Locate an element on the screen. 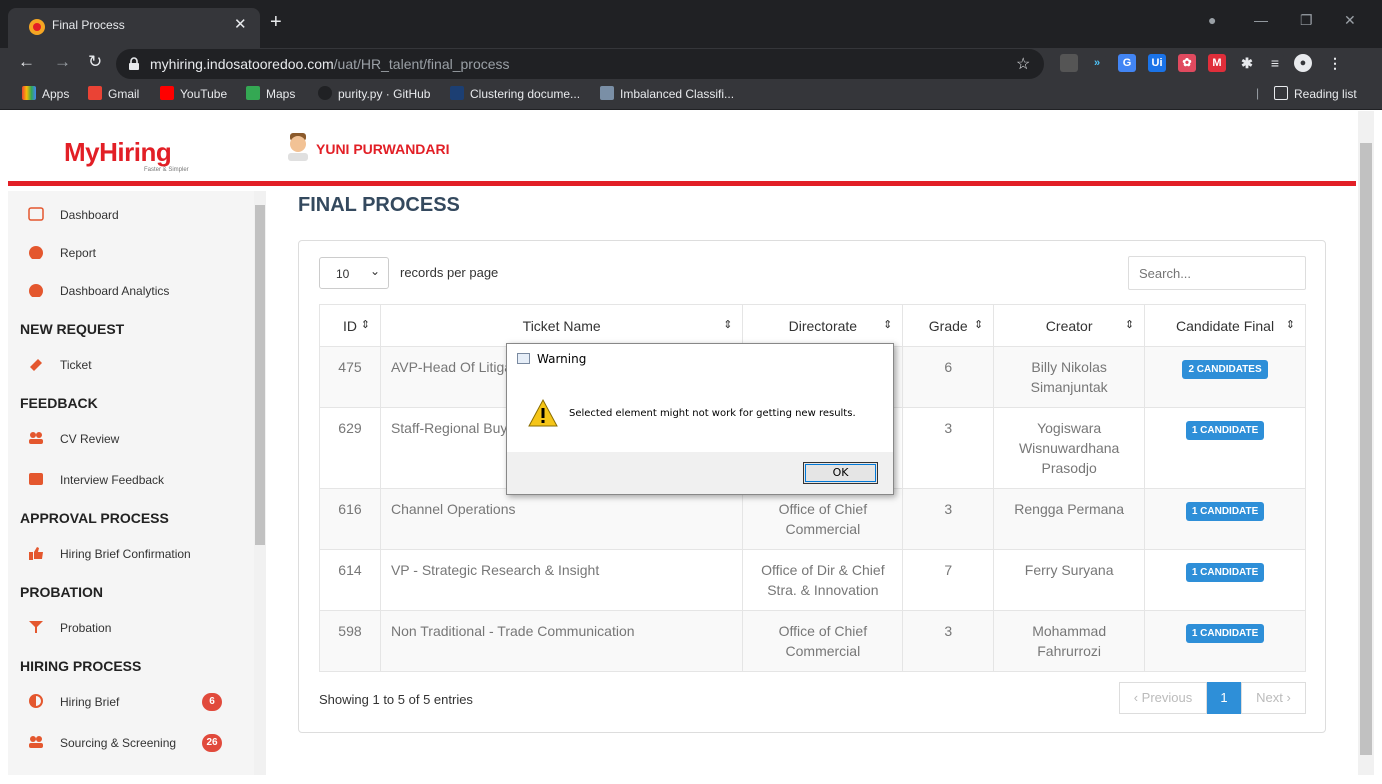 The height and width of the screenshot is (784, 1382). sidebar-item-probation: Probation is located at coordinates (131, 628).